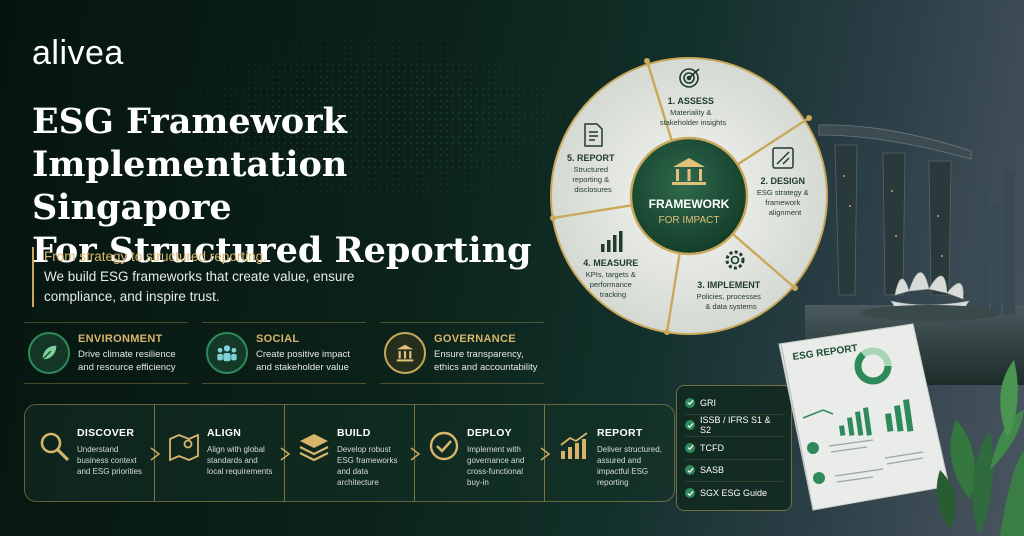 This screenshot has height=536, width=1024. I want to click on step-name: DEPLOY, so click(489, 433).